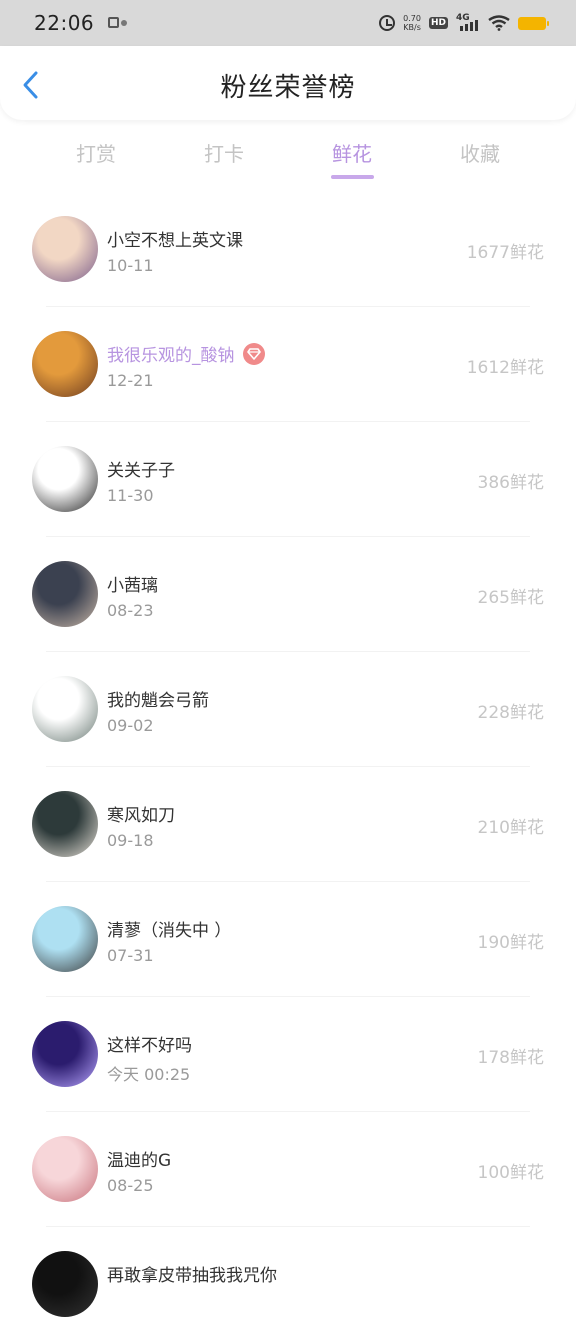  I want to click on status-right-icons: 0.70 KB/s HD 4G, so click(464, 23).